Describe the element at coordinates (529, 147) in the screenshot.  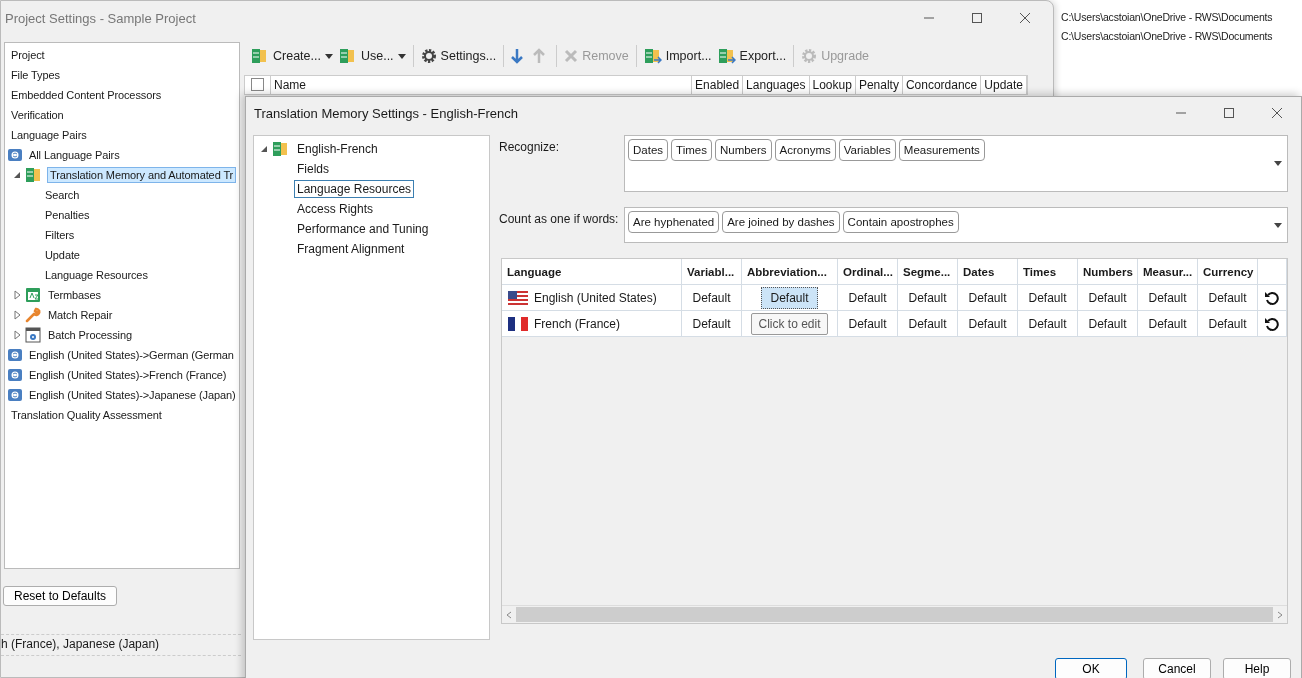
I see `field-label: Recognize:` at that location.